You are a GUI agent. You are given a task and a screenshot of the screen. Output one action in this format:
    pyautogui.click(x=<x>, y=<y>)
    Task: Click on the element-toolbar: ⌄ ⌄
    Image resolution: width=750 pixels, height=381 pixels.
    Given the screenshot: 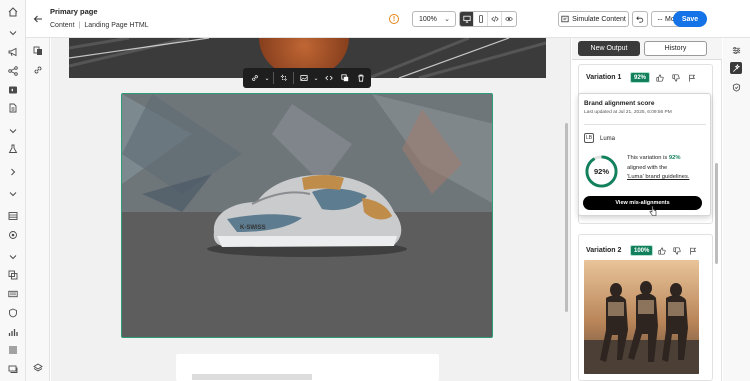 What is the action you would take?
    pyautogui.click(x=307, y=78)
    